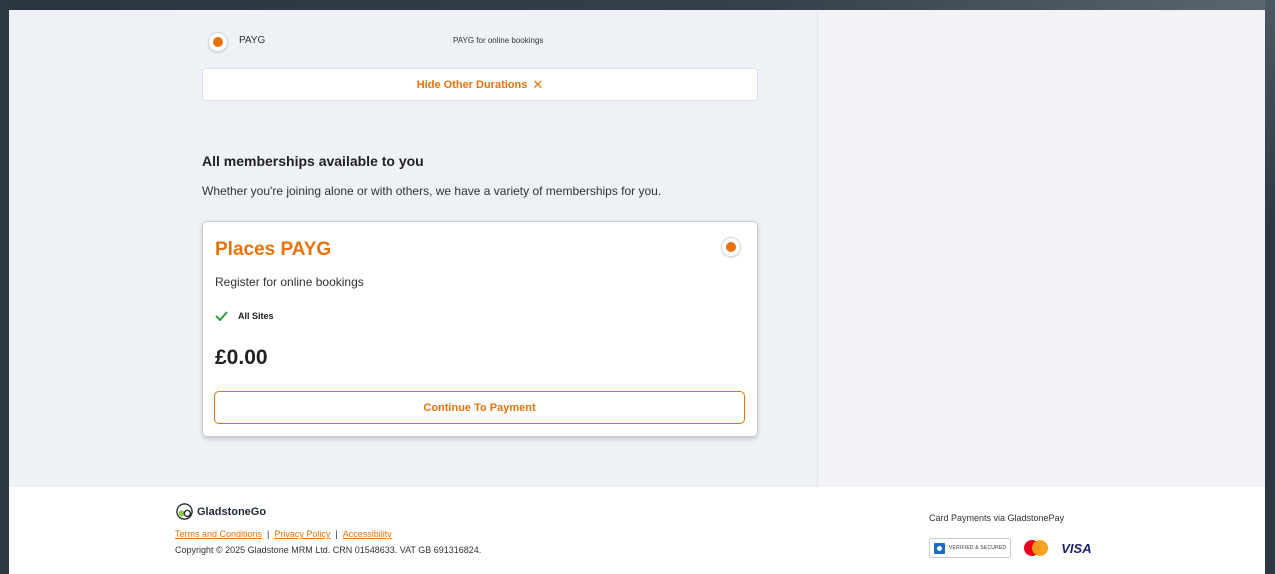 Image resolution: width=1275 pixels, height=574 pixels. What do you see at coordinates (538, 84) in the screenshot?
I see `close-icon: ✕` at bounding box center [538, 84].